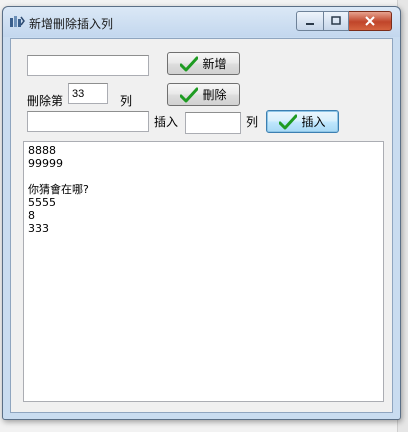 This screenshot has width=408, height=432. I want to click on maximize-icon, so click(336, 20).